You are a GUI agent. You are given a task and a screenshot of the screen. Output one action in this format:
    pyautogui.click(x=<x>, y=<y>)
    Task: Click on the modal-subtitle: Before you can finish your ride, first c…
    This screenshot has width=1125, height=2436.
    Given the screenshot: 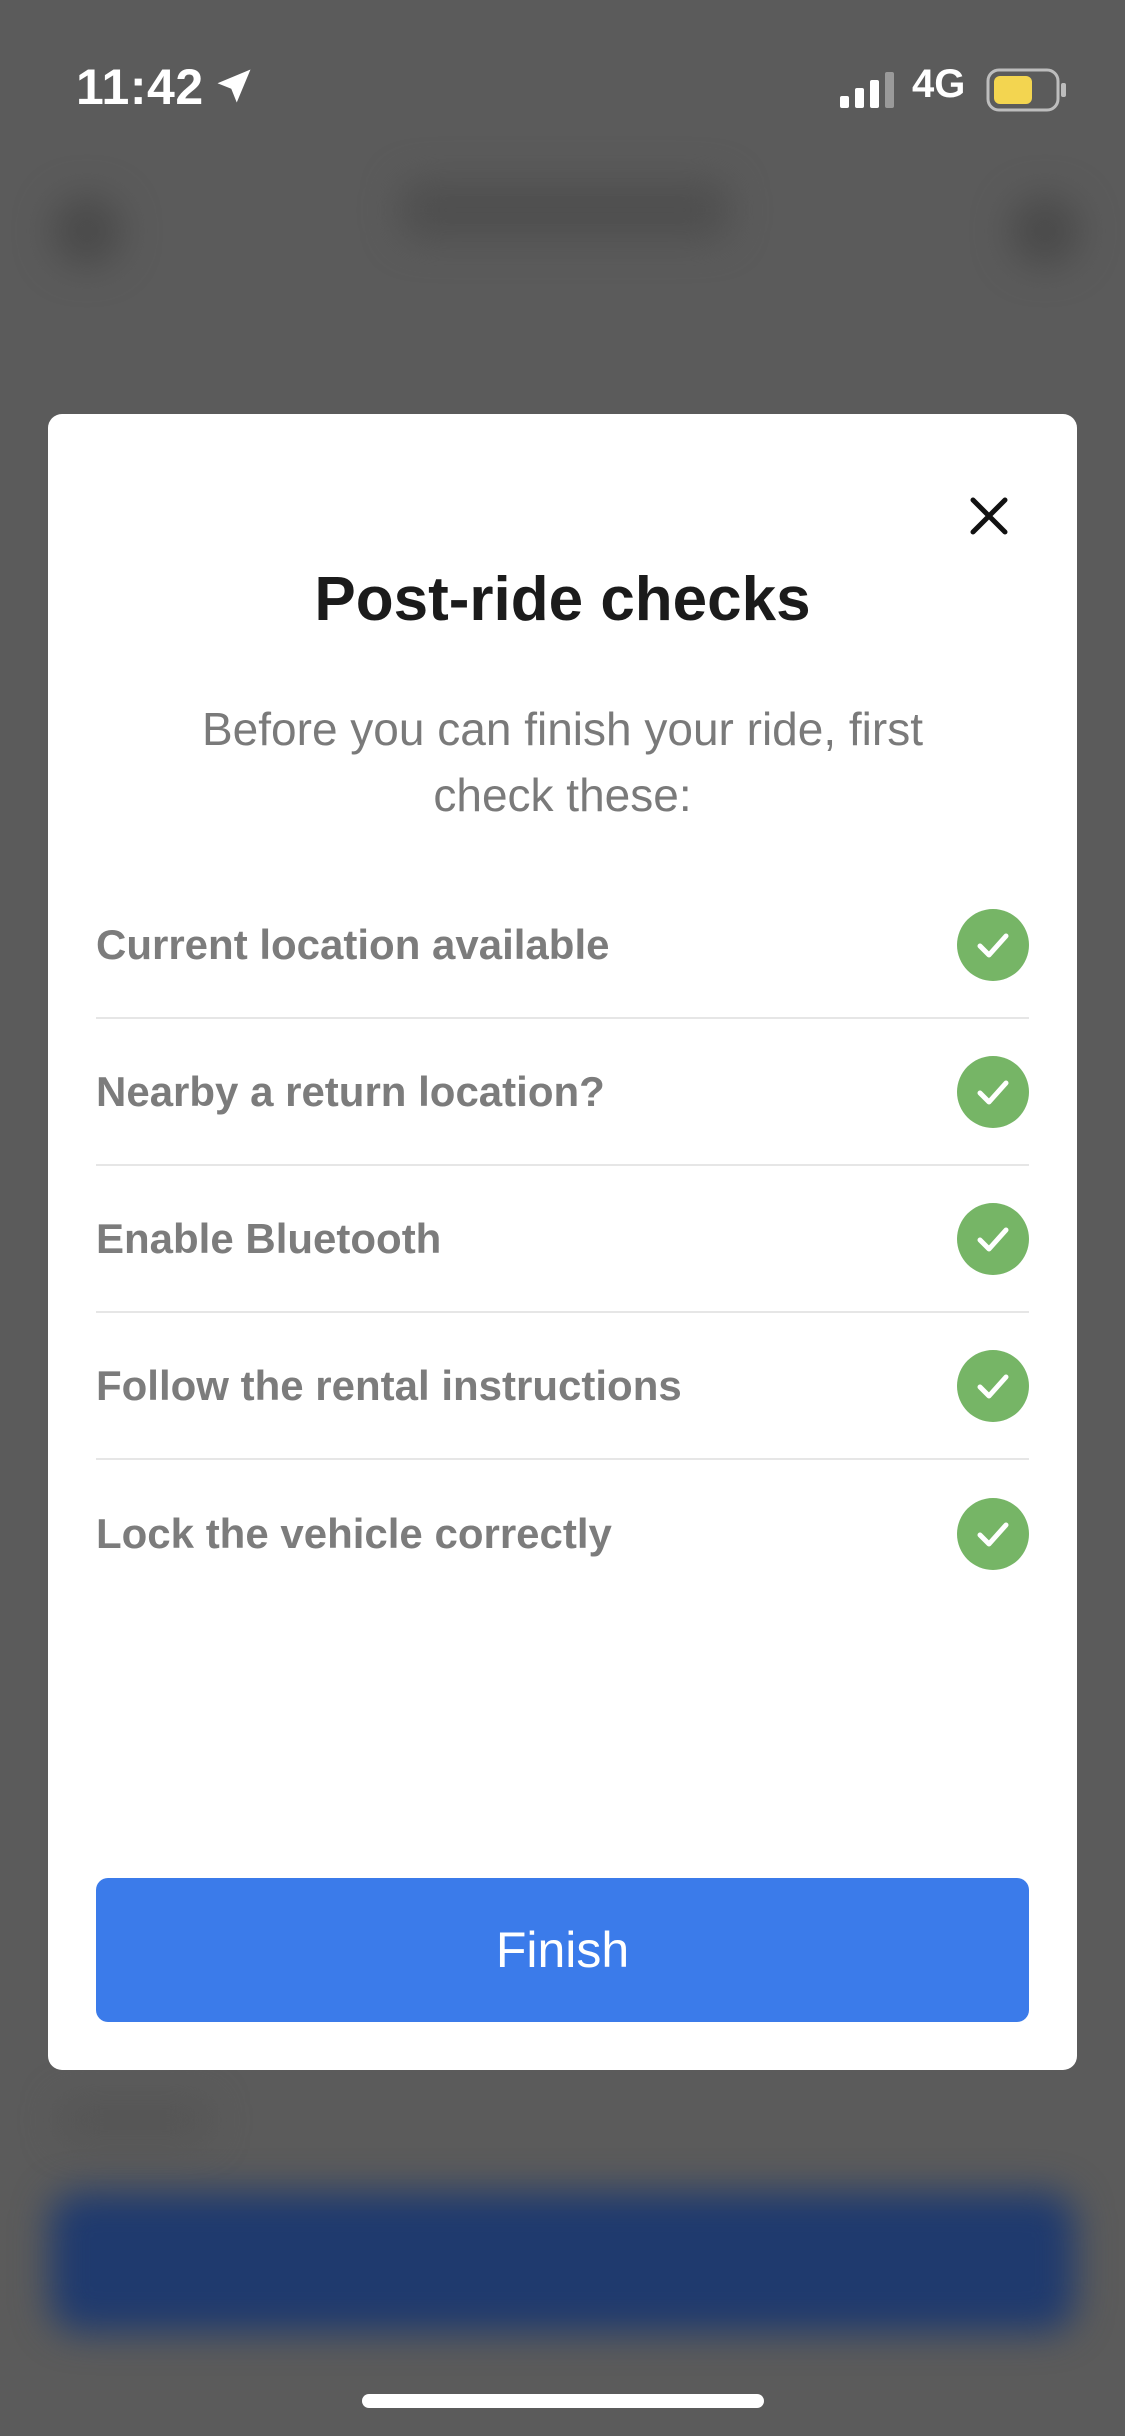 What is the action you would take?
    pyautogui.click(x=562, y=762)
    